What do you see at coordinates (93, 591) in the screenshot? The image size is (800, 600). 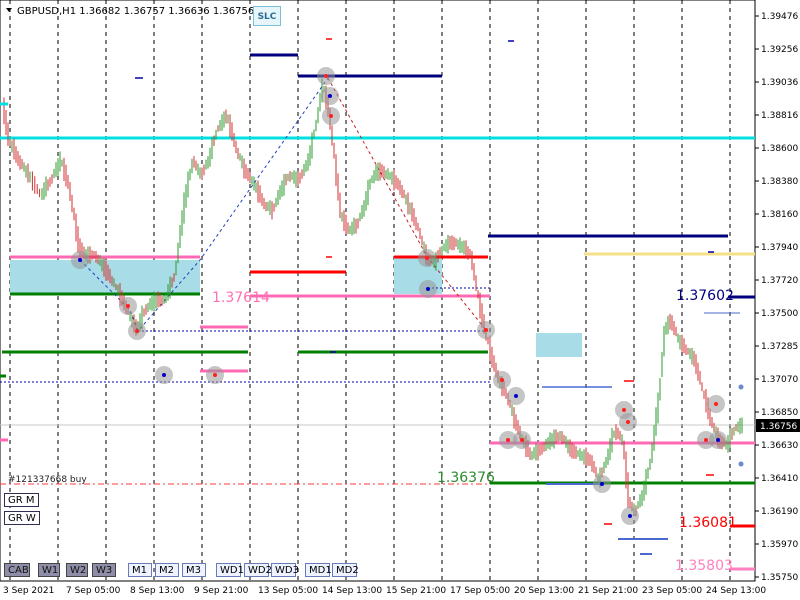 I see `time-tick-label: 7 Sep 05:00` at bounding box center [93, 591].